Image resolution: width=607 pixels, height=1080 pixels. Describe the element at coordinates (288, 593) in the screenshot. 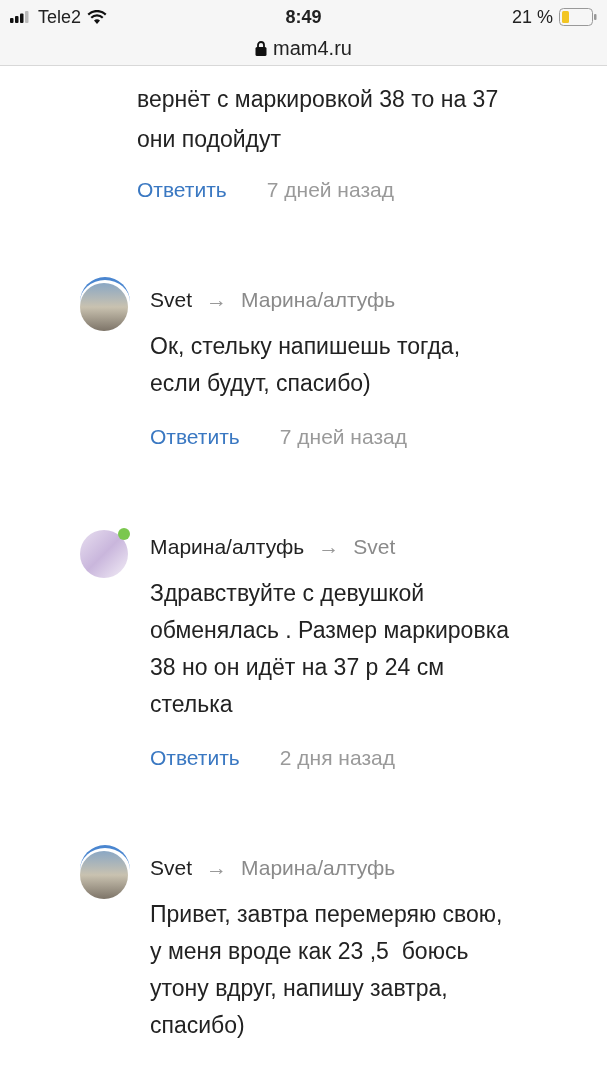

I see `comment-text-line: Здравствуйте с девушкой` at that location.